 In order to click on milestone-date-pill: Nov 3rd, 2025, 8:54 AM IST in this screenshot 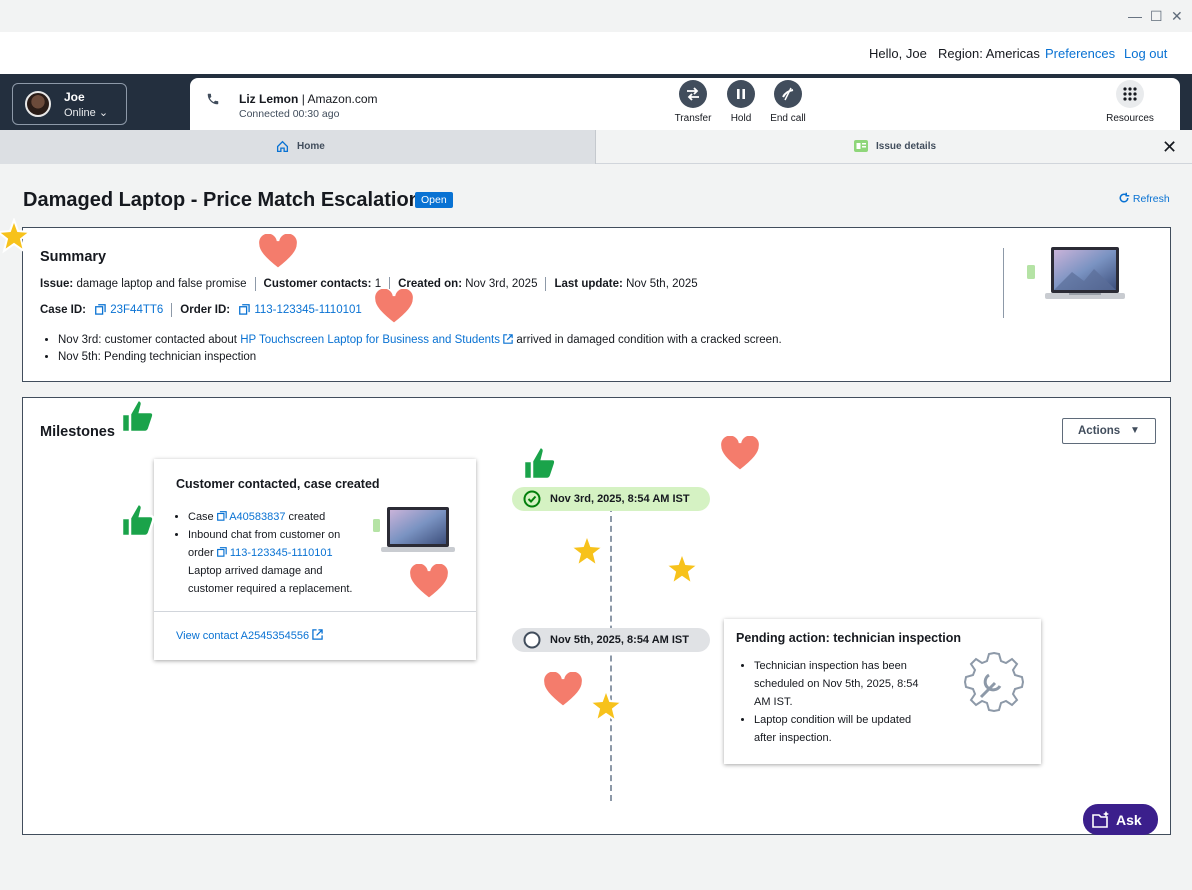, I will do `click(611, 499)`.